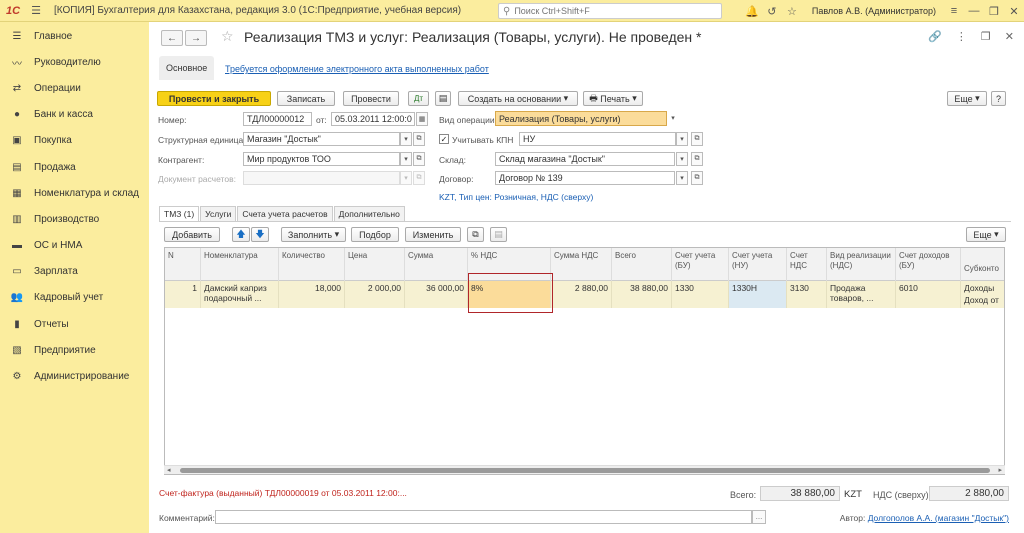 The width and height of the screenshot is (1024, 533). I want to click on kpn-field: НУ, so click(597, 139).